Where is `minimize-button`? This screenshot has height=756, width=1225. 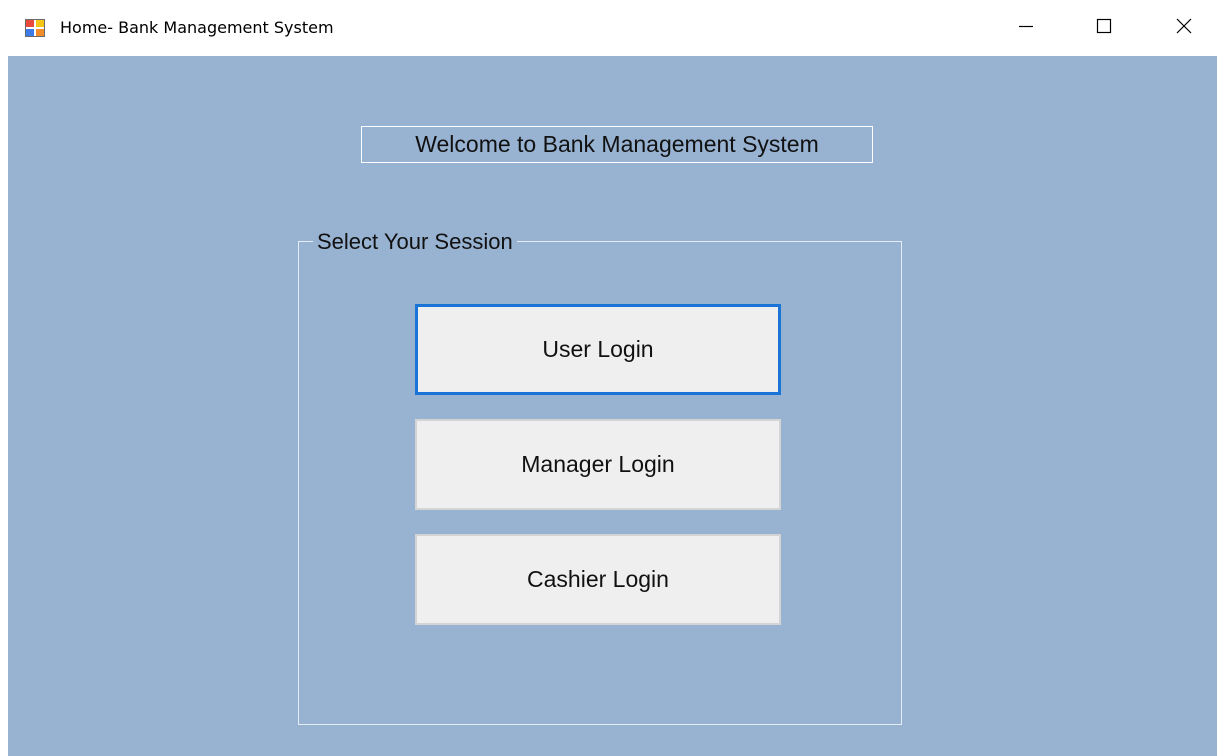 minimize-button is located at coordinates (1026, 28).